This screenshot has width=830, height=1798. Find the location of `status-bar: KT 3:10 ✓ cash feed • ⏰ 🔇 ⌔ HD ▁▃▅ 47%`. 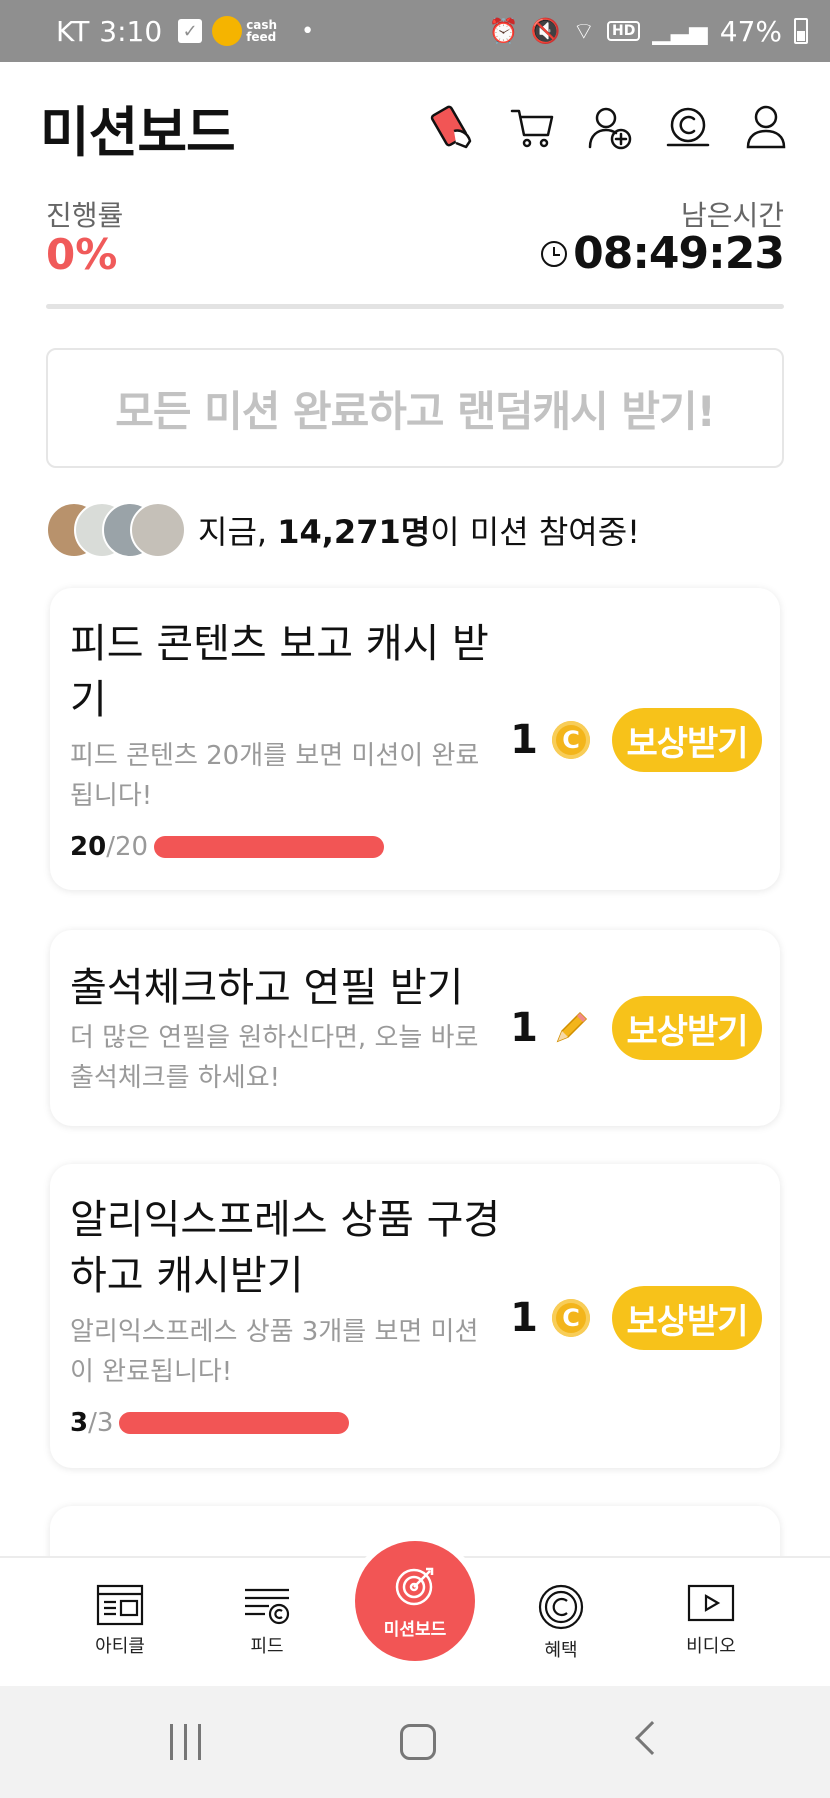

status-bar: KT 3:10 ✓ cash feed • ⏰ 🔇 ⌔ HD ▁▃▅ 47% is located at coordinates (415, 31).